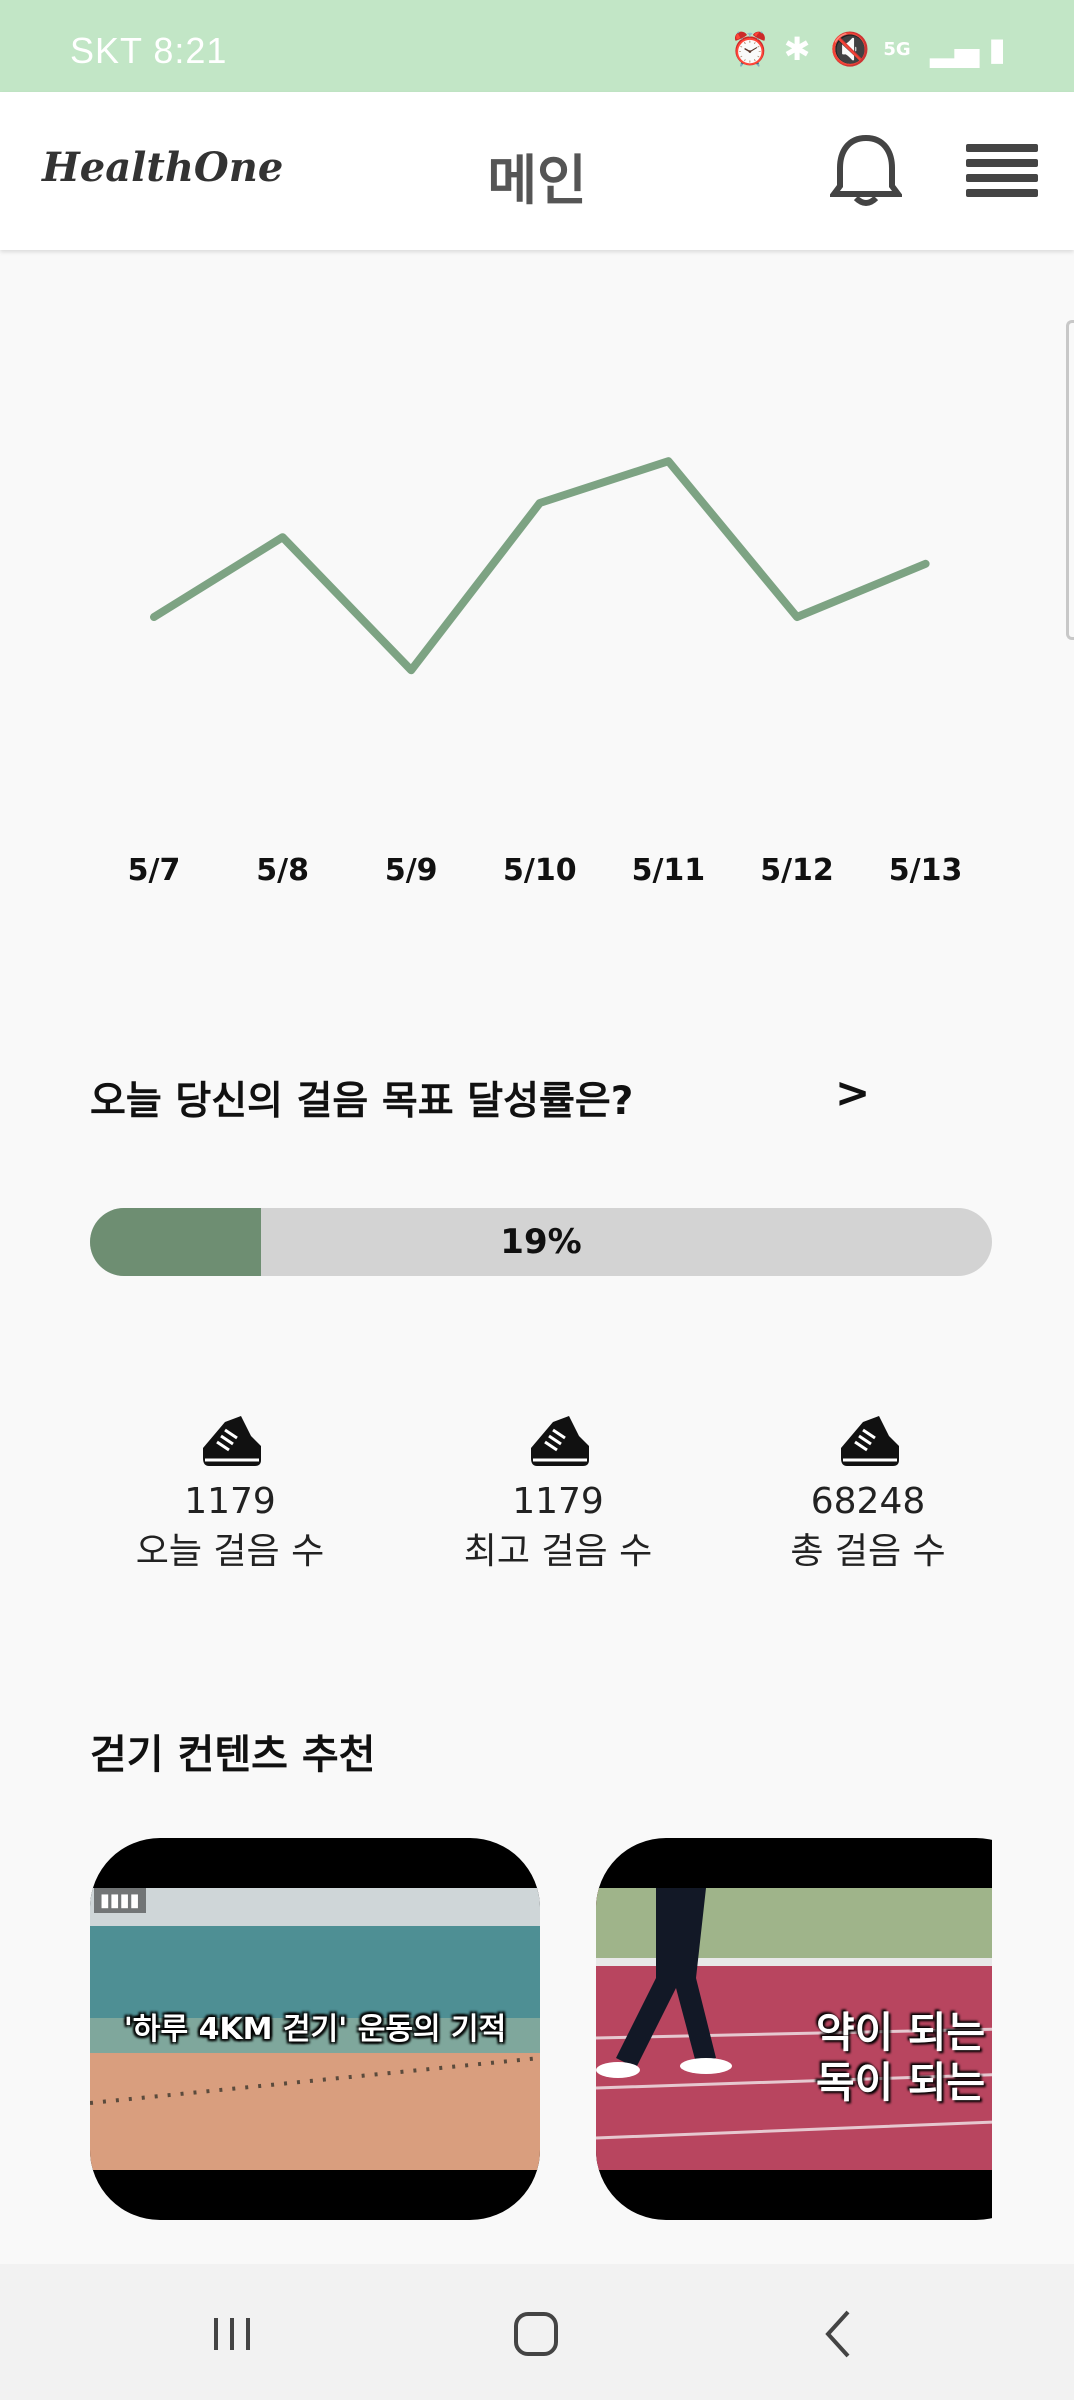 This screenshot has height=2400, width=1074. What do you see at coordinates (901, 2032) in the screenshot?
I see `video-caption-line: 약이 되는` at bounding box center [901, 2032].